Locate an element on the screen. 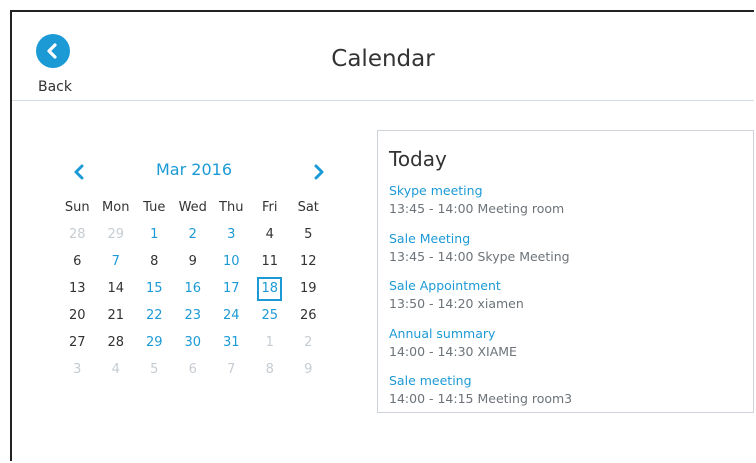 This screenshot has height=463, width=756. weekday-header: Sun Mon Tue Wed Thu Fri Sat is located at coordinates (193, 209).